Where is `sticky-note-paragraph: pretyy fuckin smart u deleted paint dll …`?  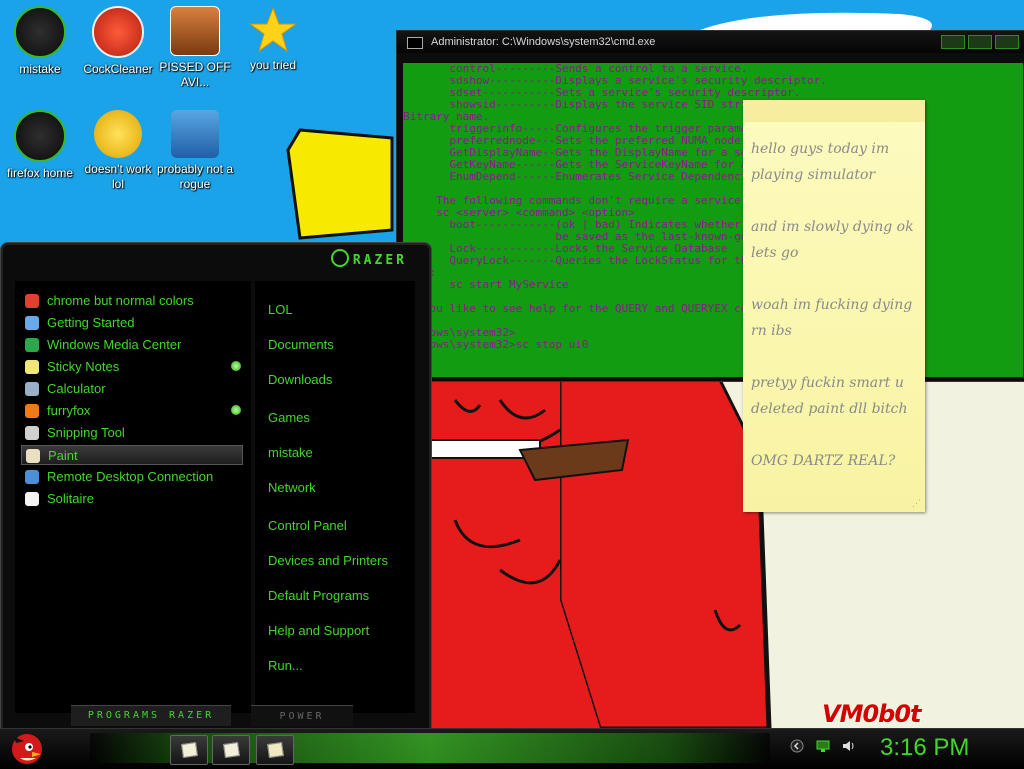 sticky-note-paragraph: pretyy fuckin smart u deleted paint dll … is located at coordinates (829, 396).